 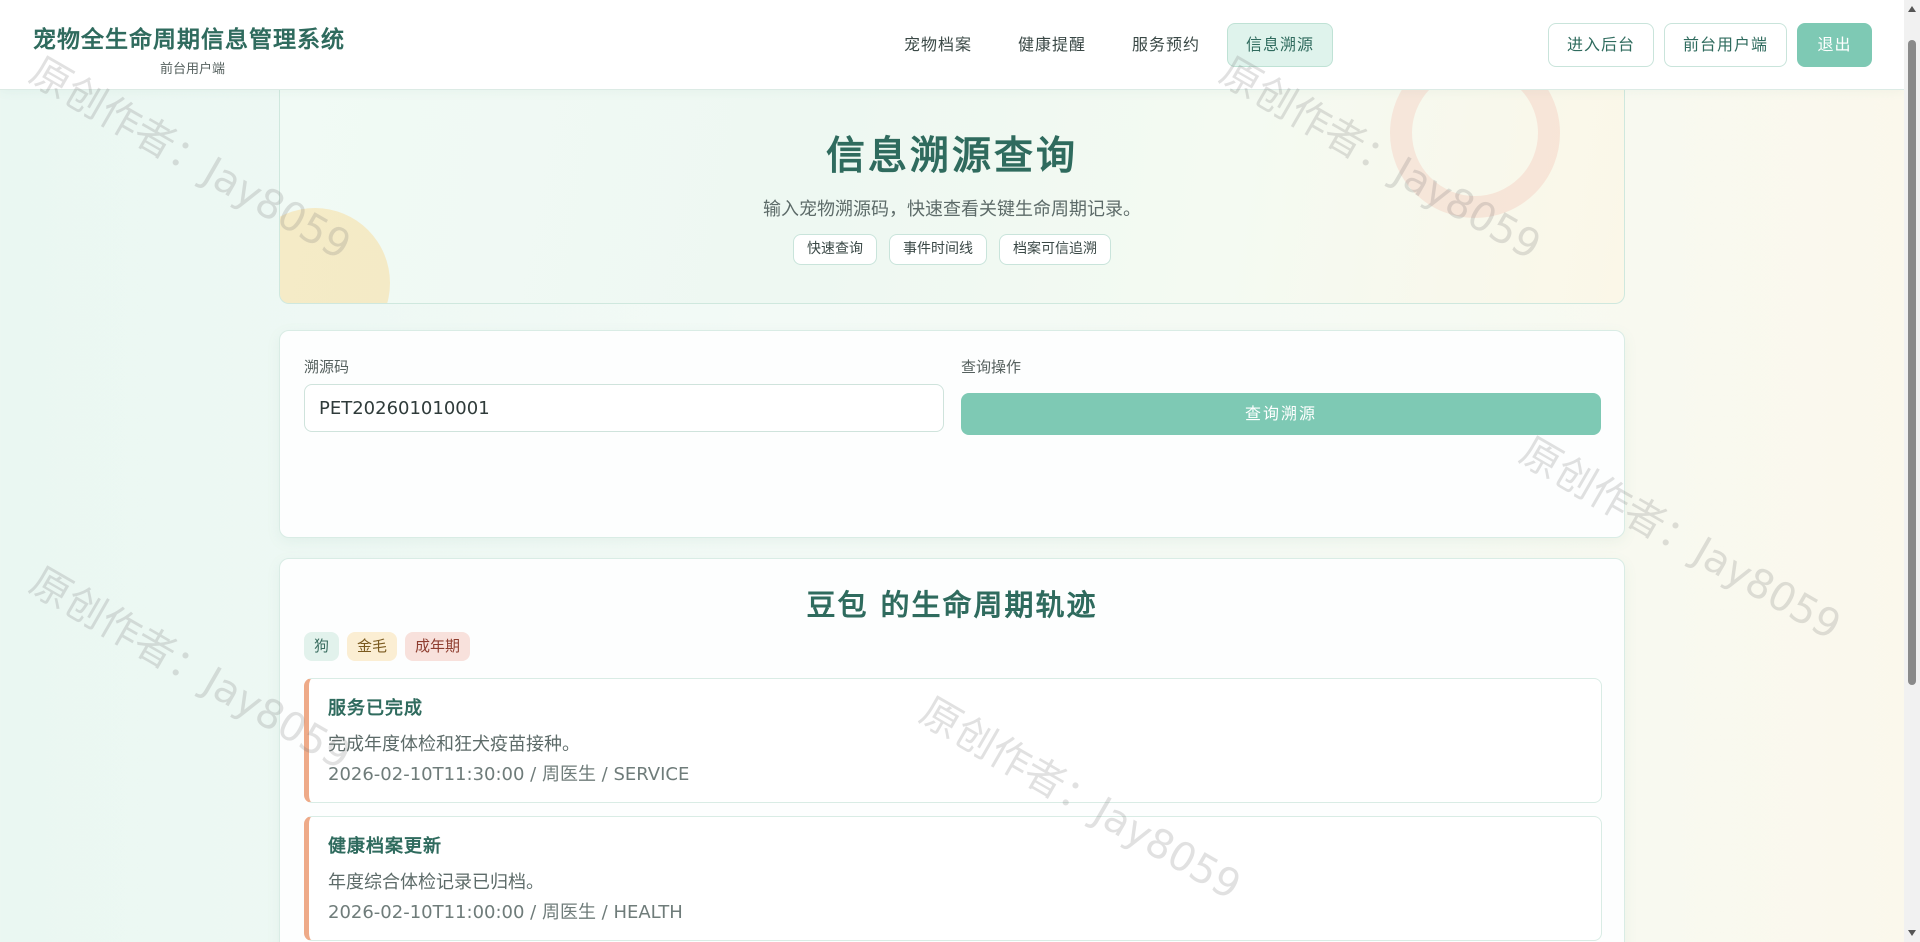 What do you see at coordinates (322, 646) in the screenshot?
I see `tag-species: 狗` at bounding box center [322, 646].